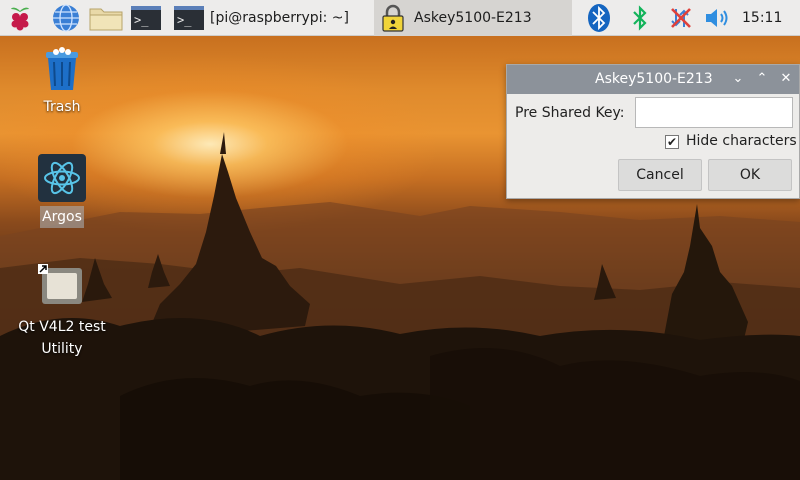 This screenshot has height=480, width=800. What do you see at coordinates (279, 18) in the screenshot?
I see `task-label: [pi@raspberrypi: ~]` at bounding box center [279, 18].